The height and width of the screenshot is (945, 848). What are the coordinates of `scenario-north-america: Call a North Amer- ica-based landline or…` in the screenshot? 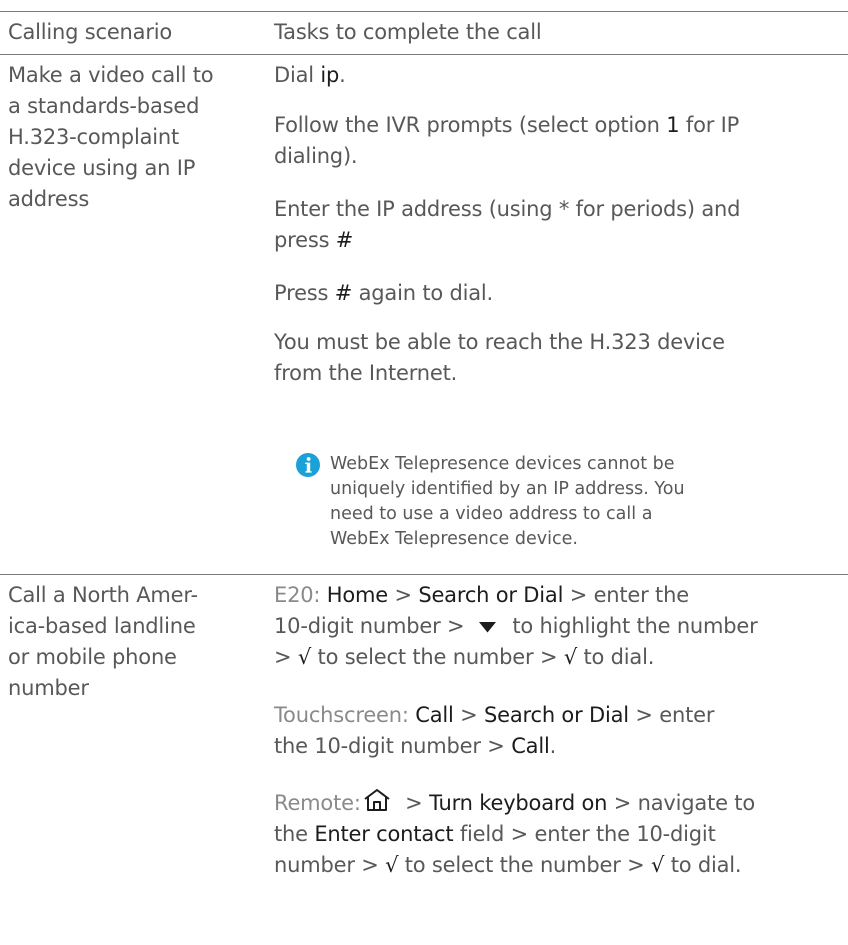 It's located at (103, 641).